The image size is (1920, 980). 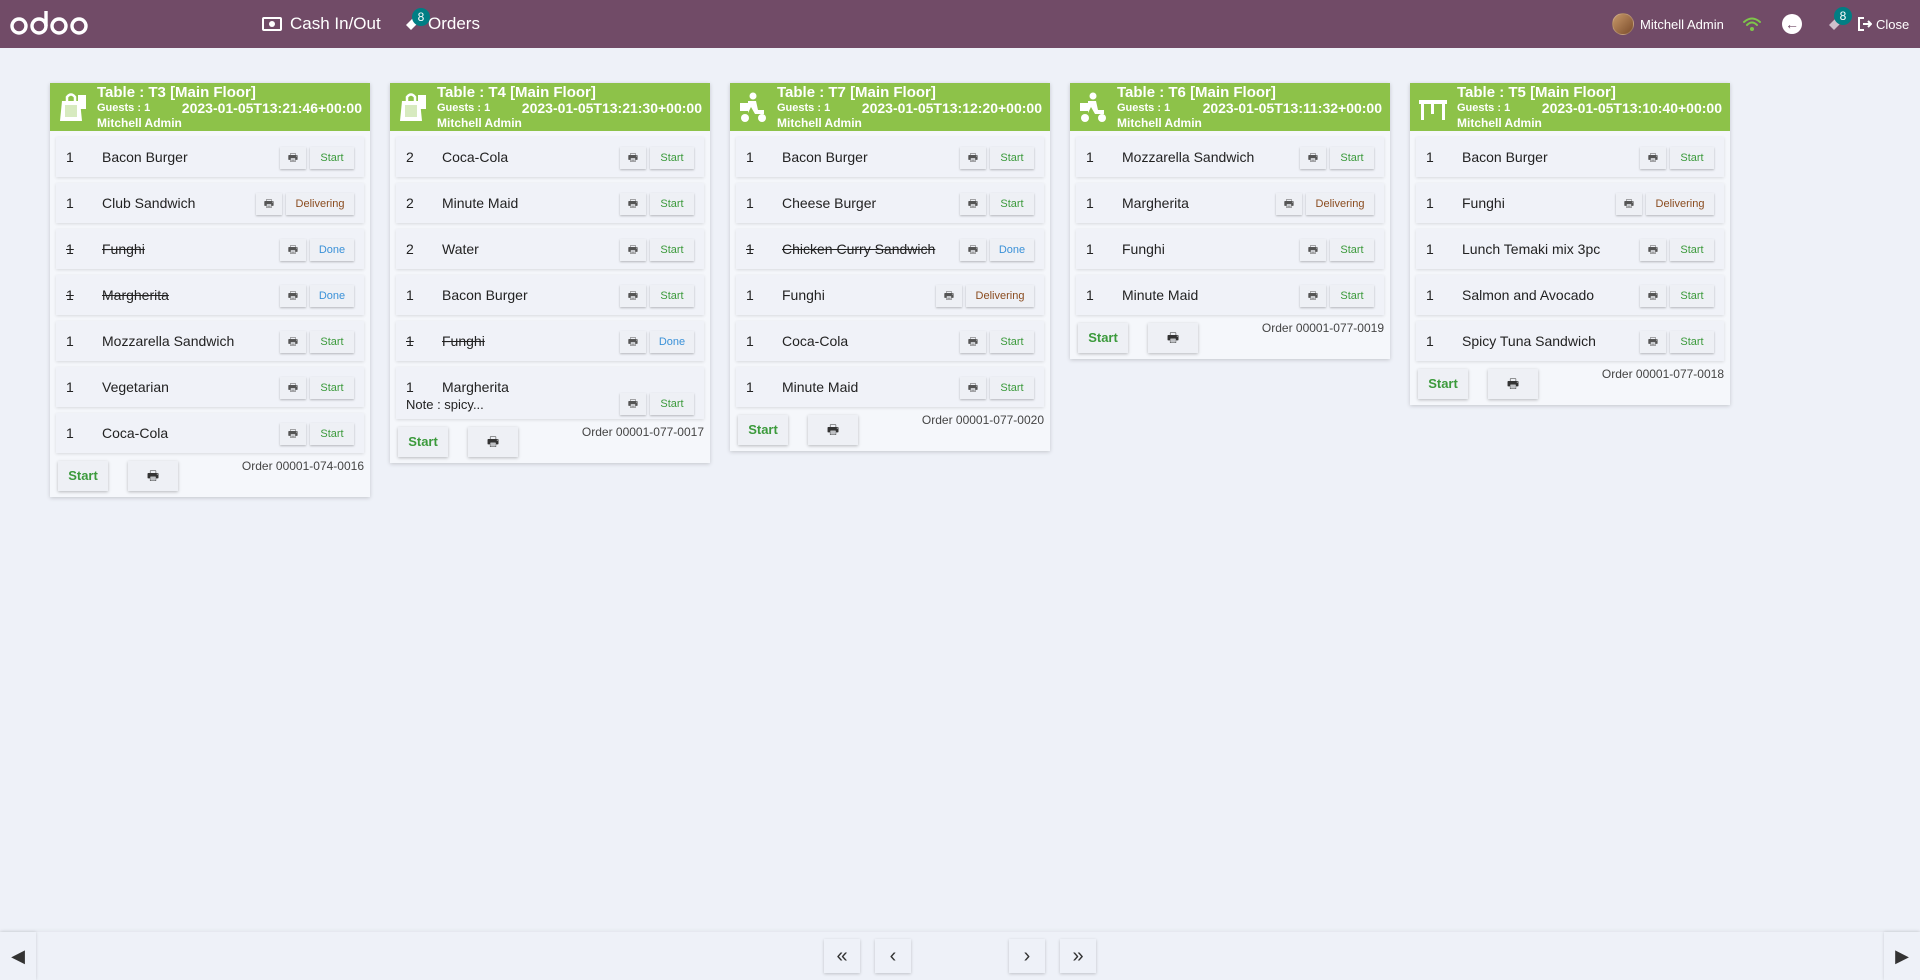 What do you see at coordinates (550, 157) in the screenshot?
I see `order-line: 2 Coca-Cola 🖶 Start` at bounding box center [550, 157].